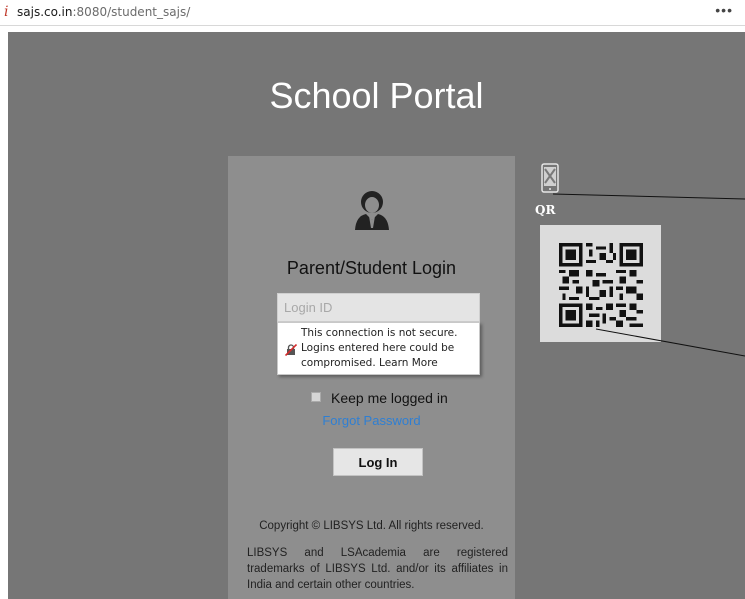 The width and height of the screenshot is (745, 599). I want to click on login-id-input, so click(378, 307).